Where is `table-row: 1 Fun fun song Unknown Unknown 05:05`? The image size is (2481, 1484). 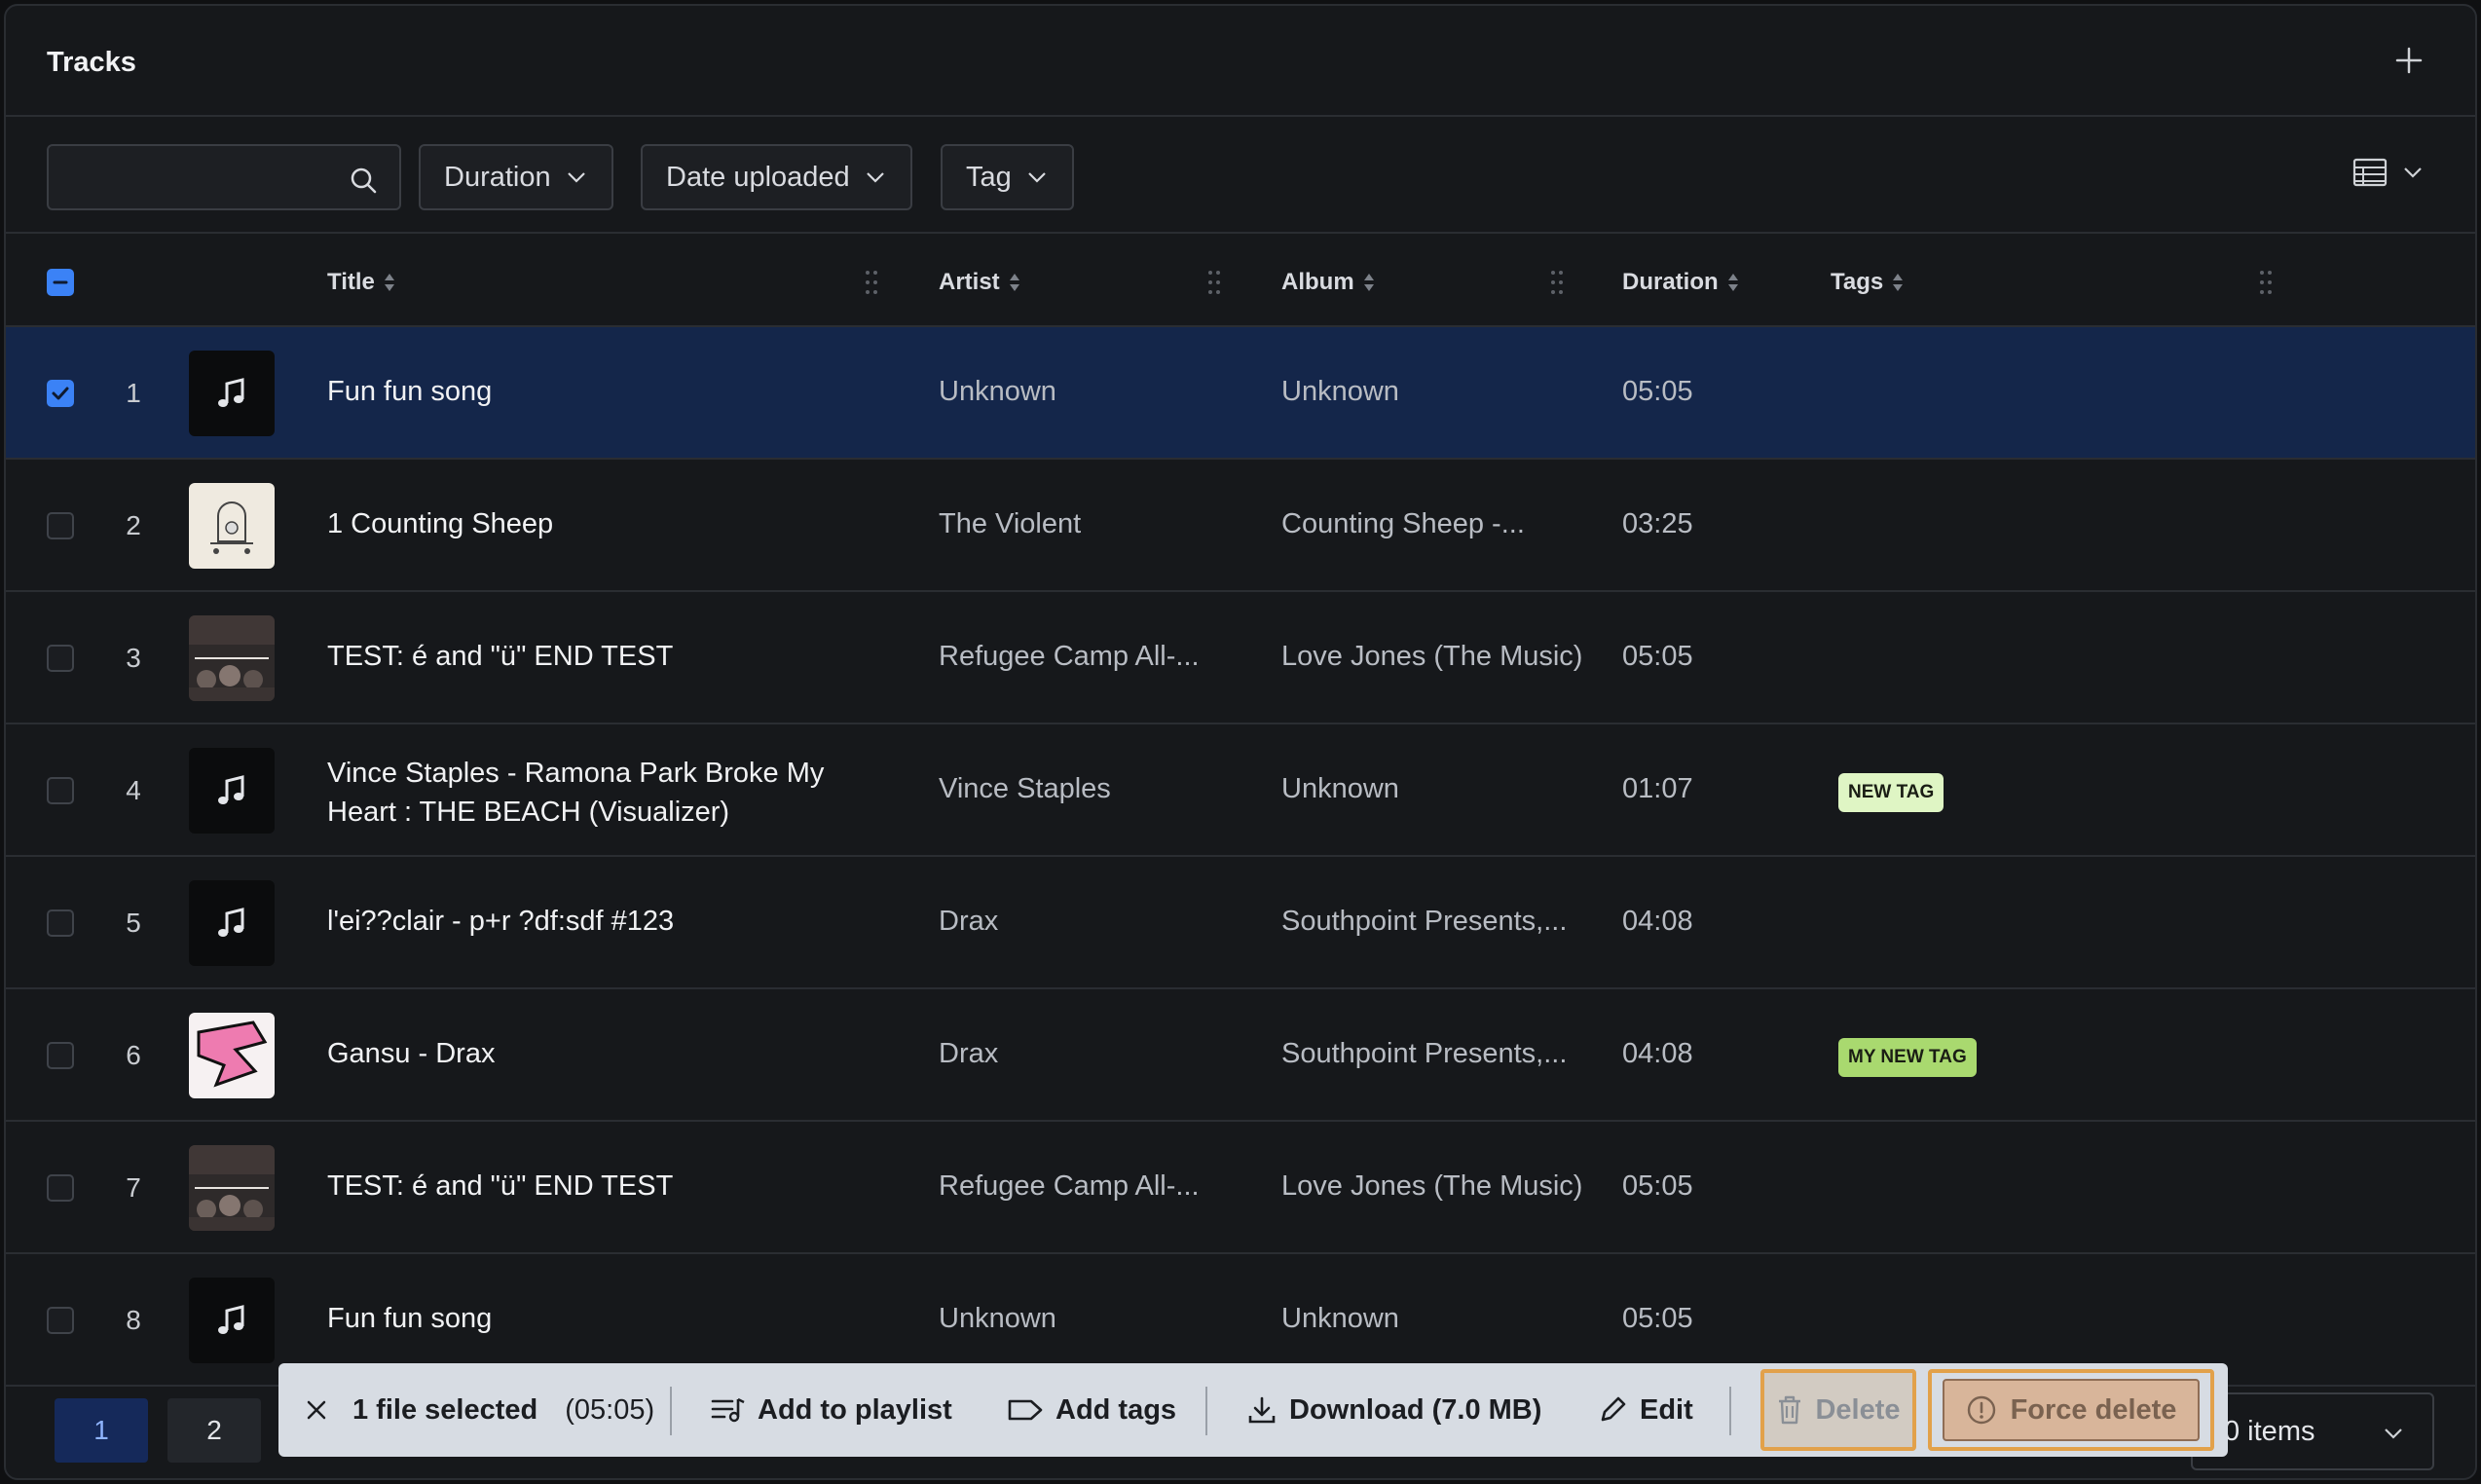
table-row: 1 Fun fun song Unknown Unknown 05:05 is located at coordinates (1240, 393).